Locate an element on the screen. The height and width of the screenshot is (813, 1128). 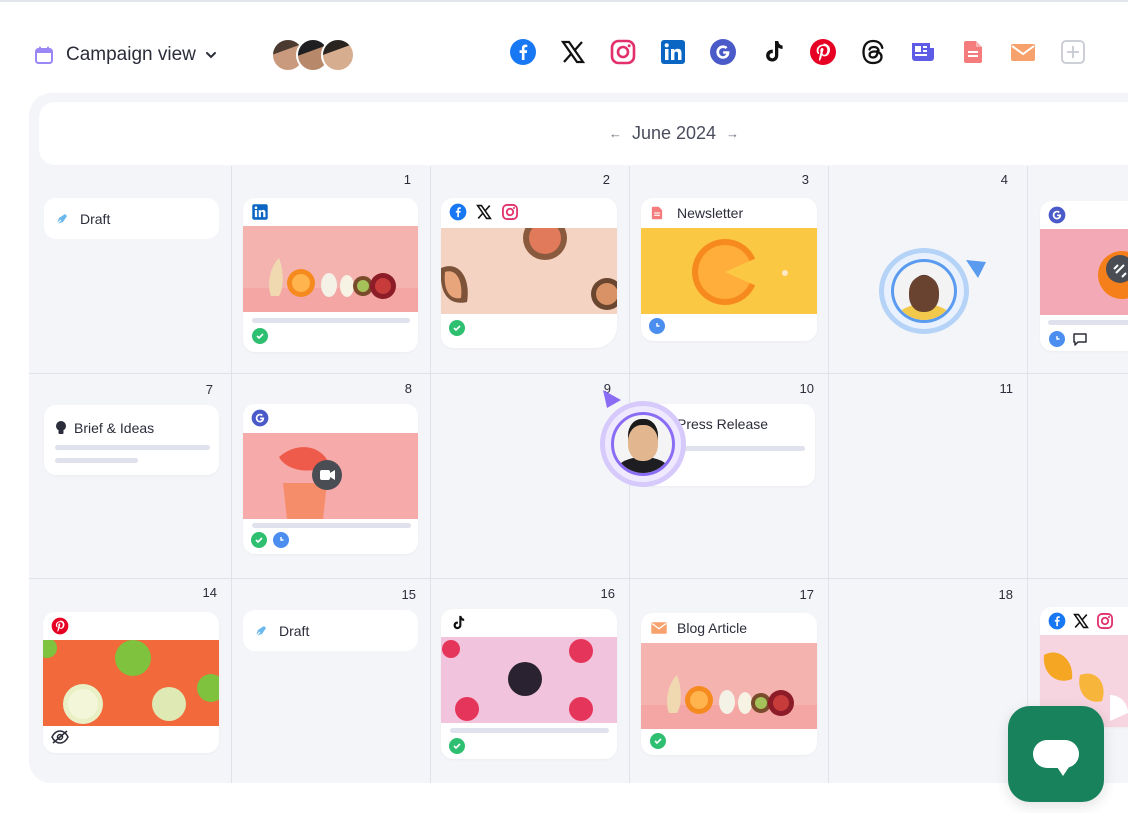
collaborator-presence is located at coordinates (643, 444).